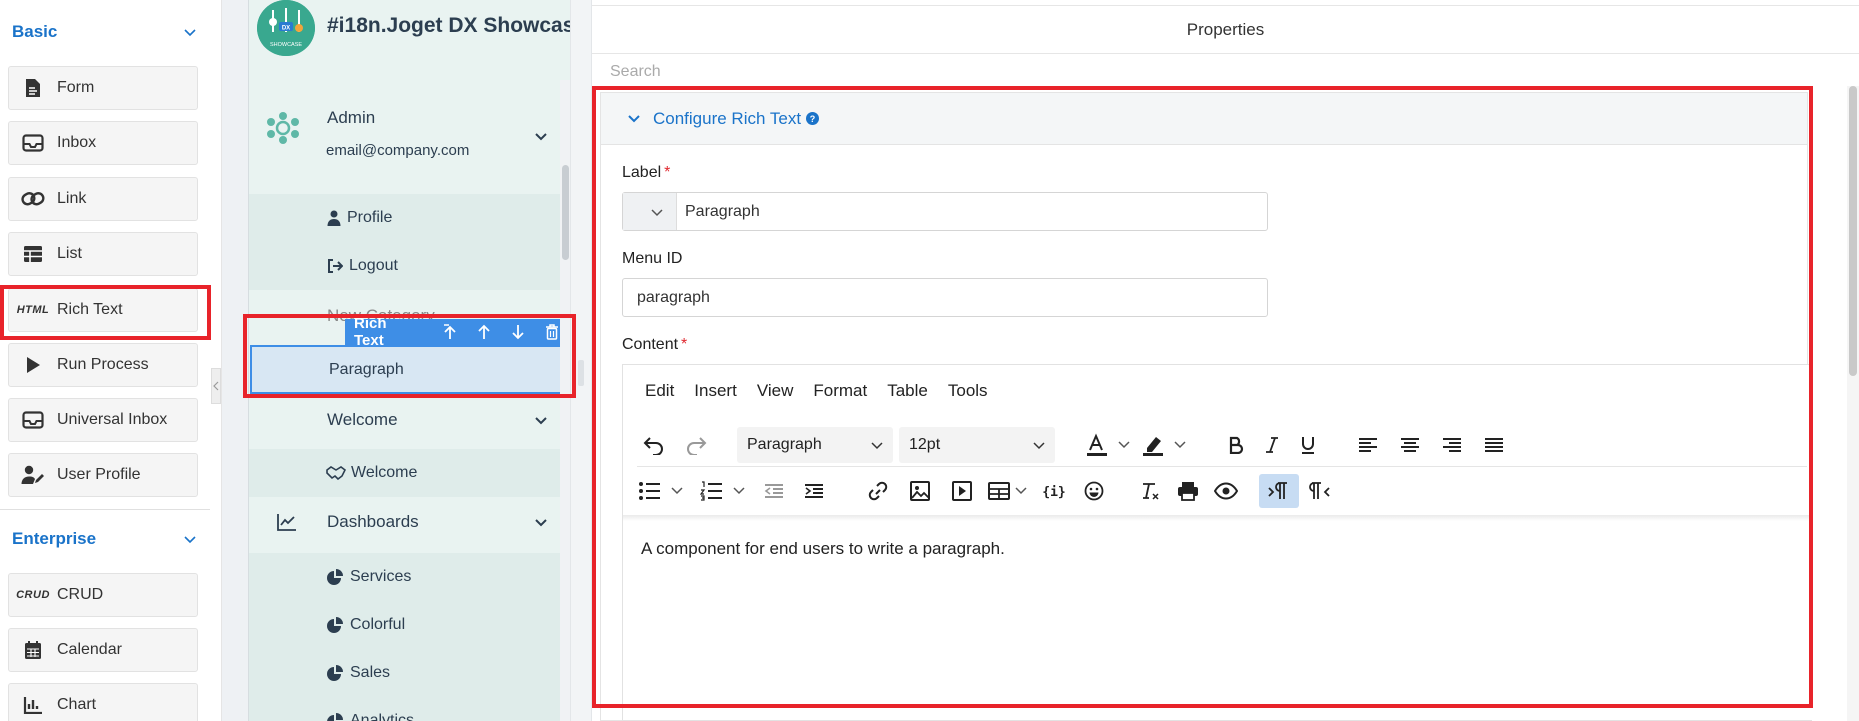 The height and width of the screenshot is (721, 1859). Describe the element at coordinates (1368, 445) in the screenshot. I see `align-left-button` at that location.